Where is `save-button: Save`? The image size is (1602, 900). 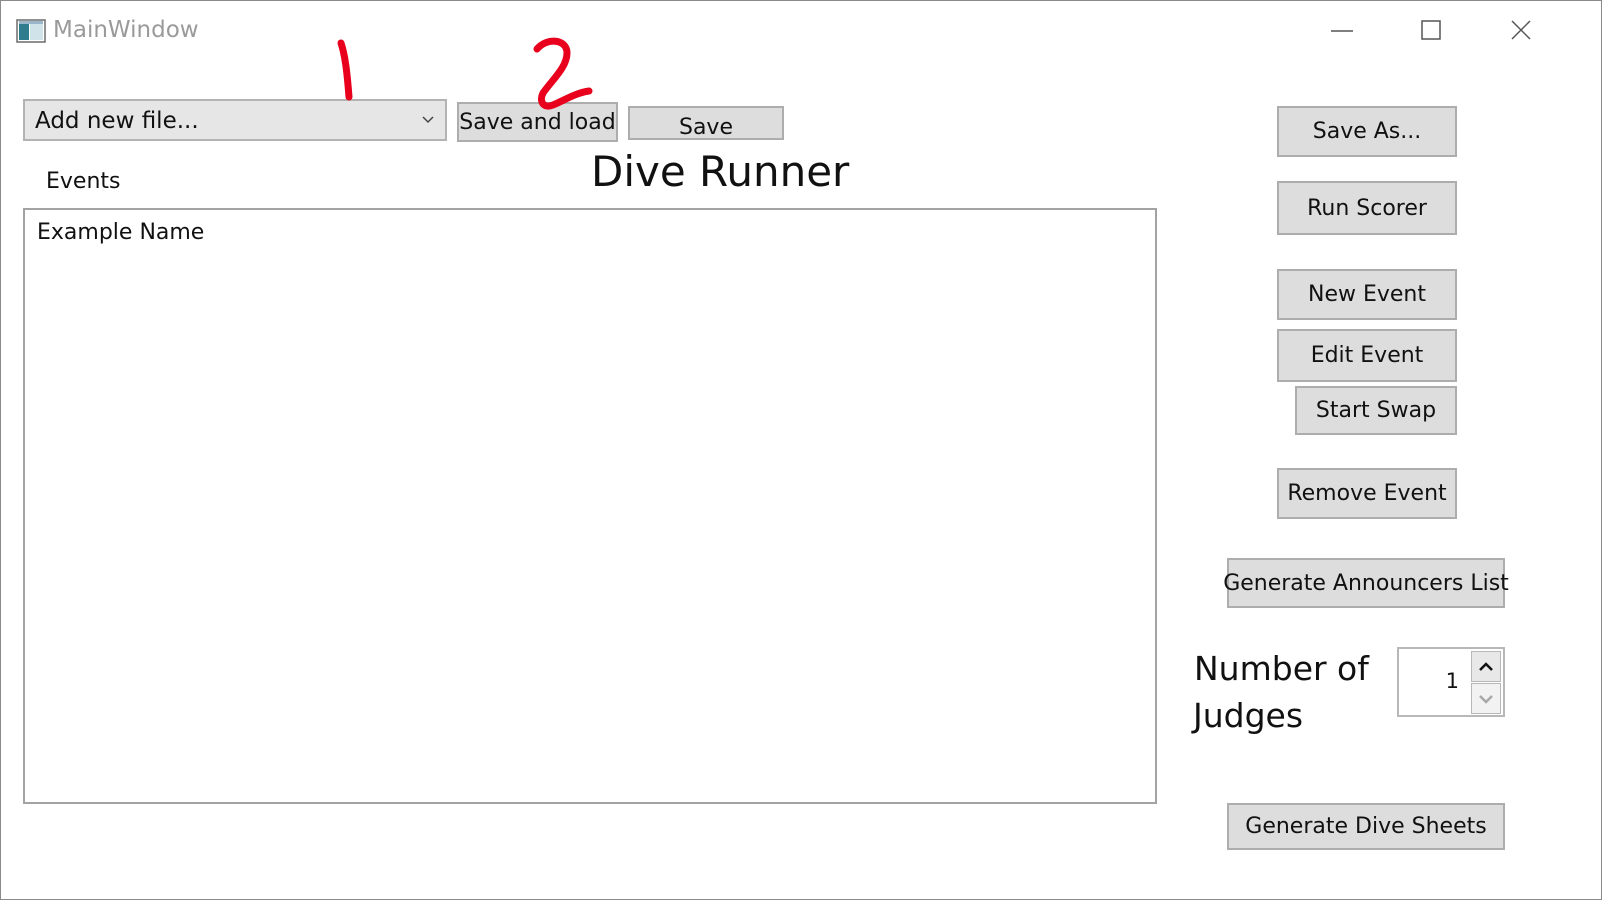
save-button: Save is located at coordinates (706, 123).